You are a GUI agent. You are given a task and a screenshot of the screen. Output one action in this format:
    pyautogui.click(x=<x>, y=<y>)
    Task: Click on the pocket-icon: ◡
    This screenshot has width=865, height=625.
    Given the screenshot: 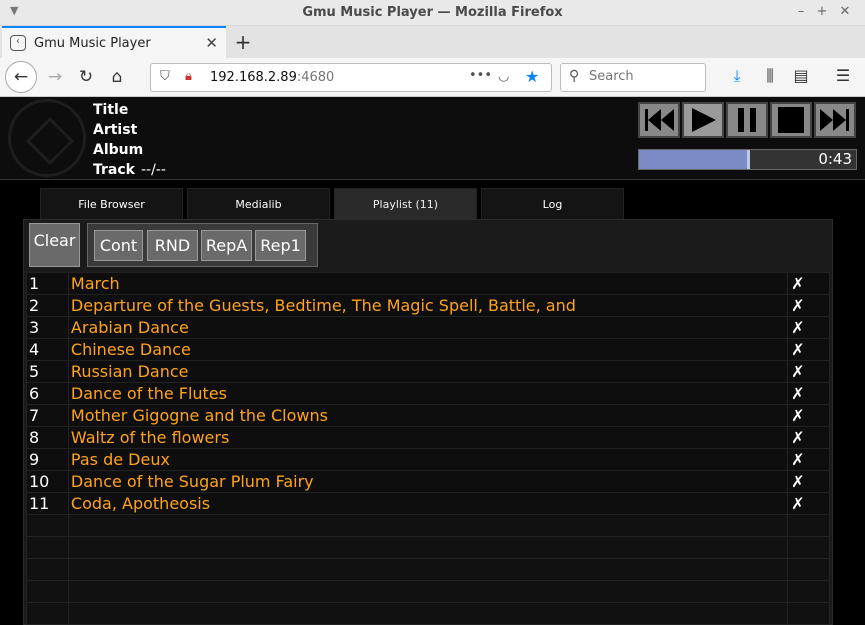 What is the action you would take?
    pyautogui.click(x=503, y=76)
    